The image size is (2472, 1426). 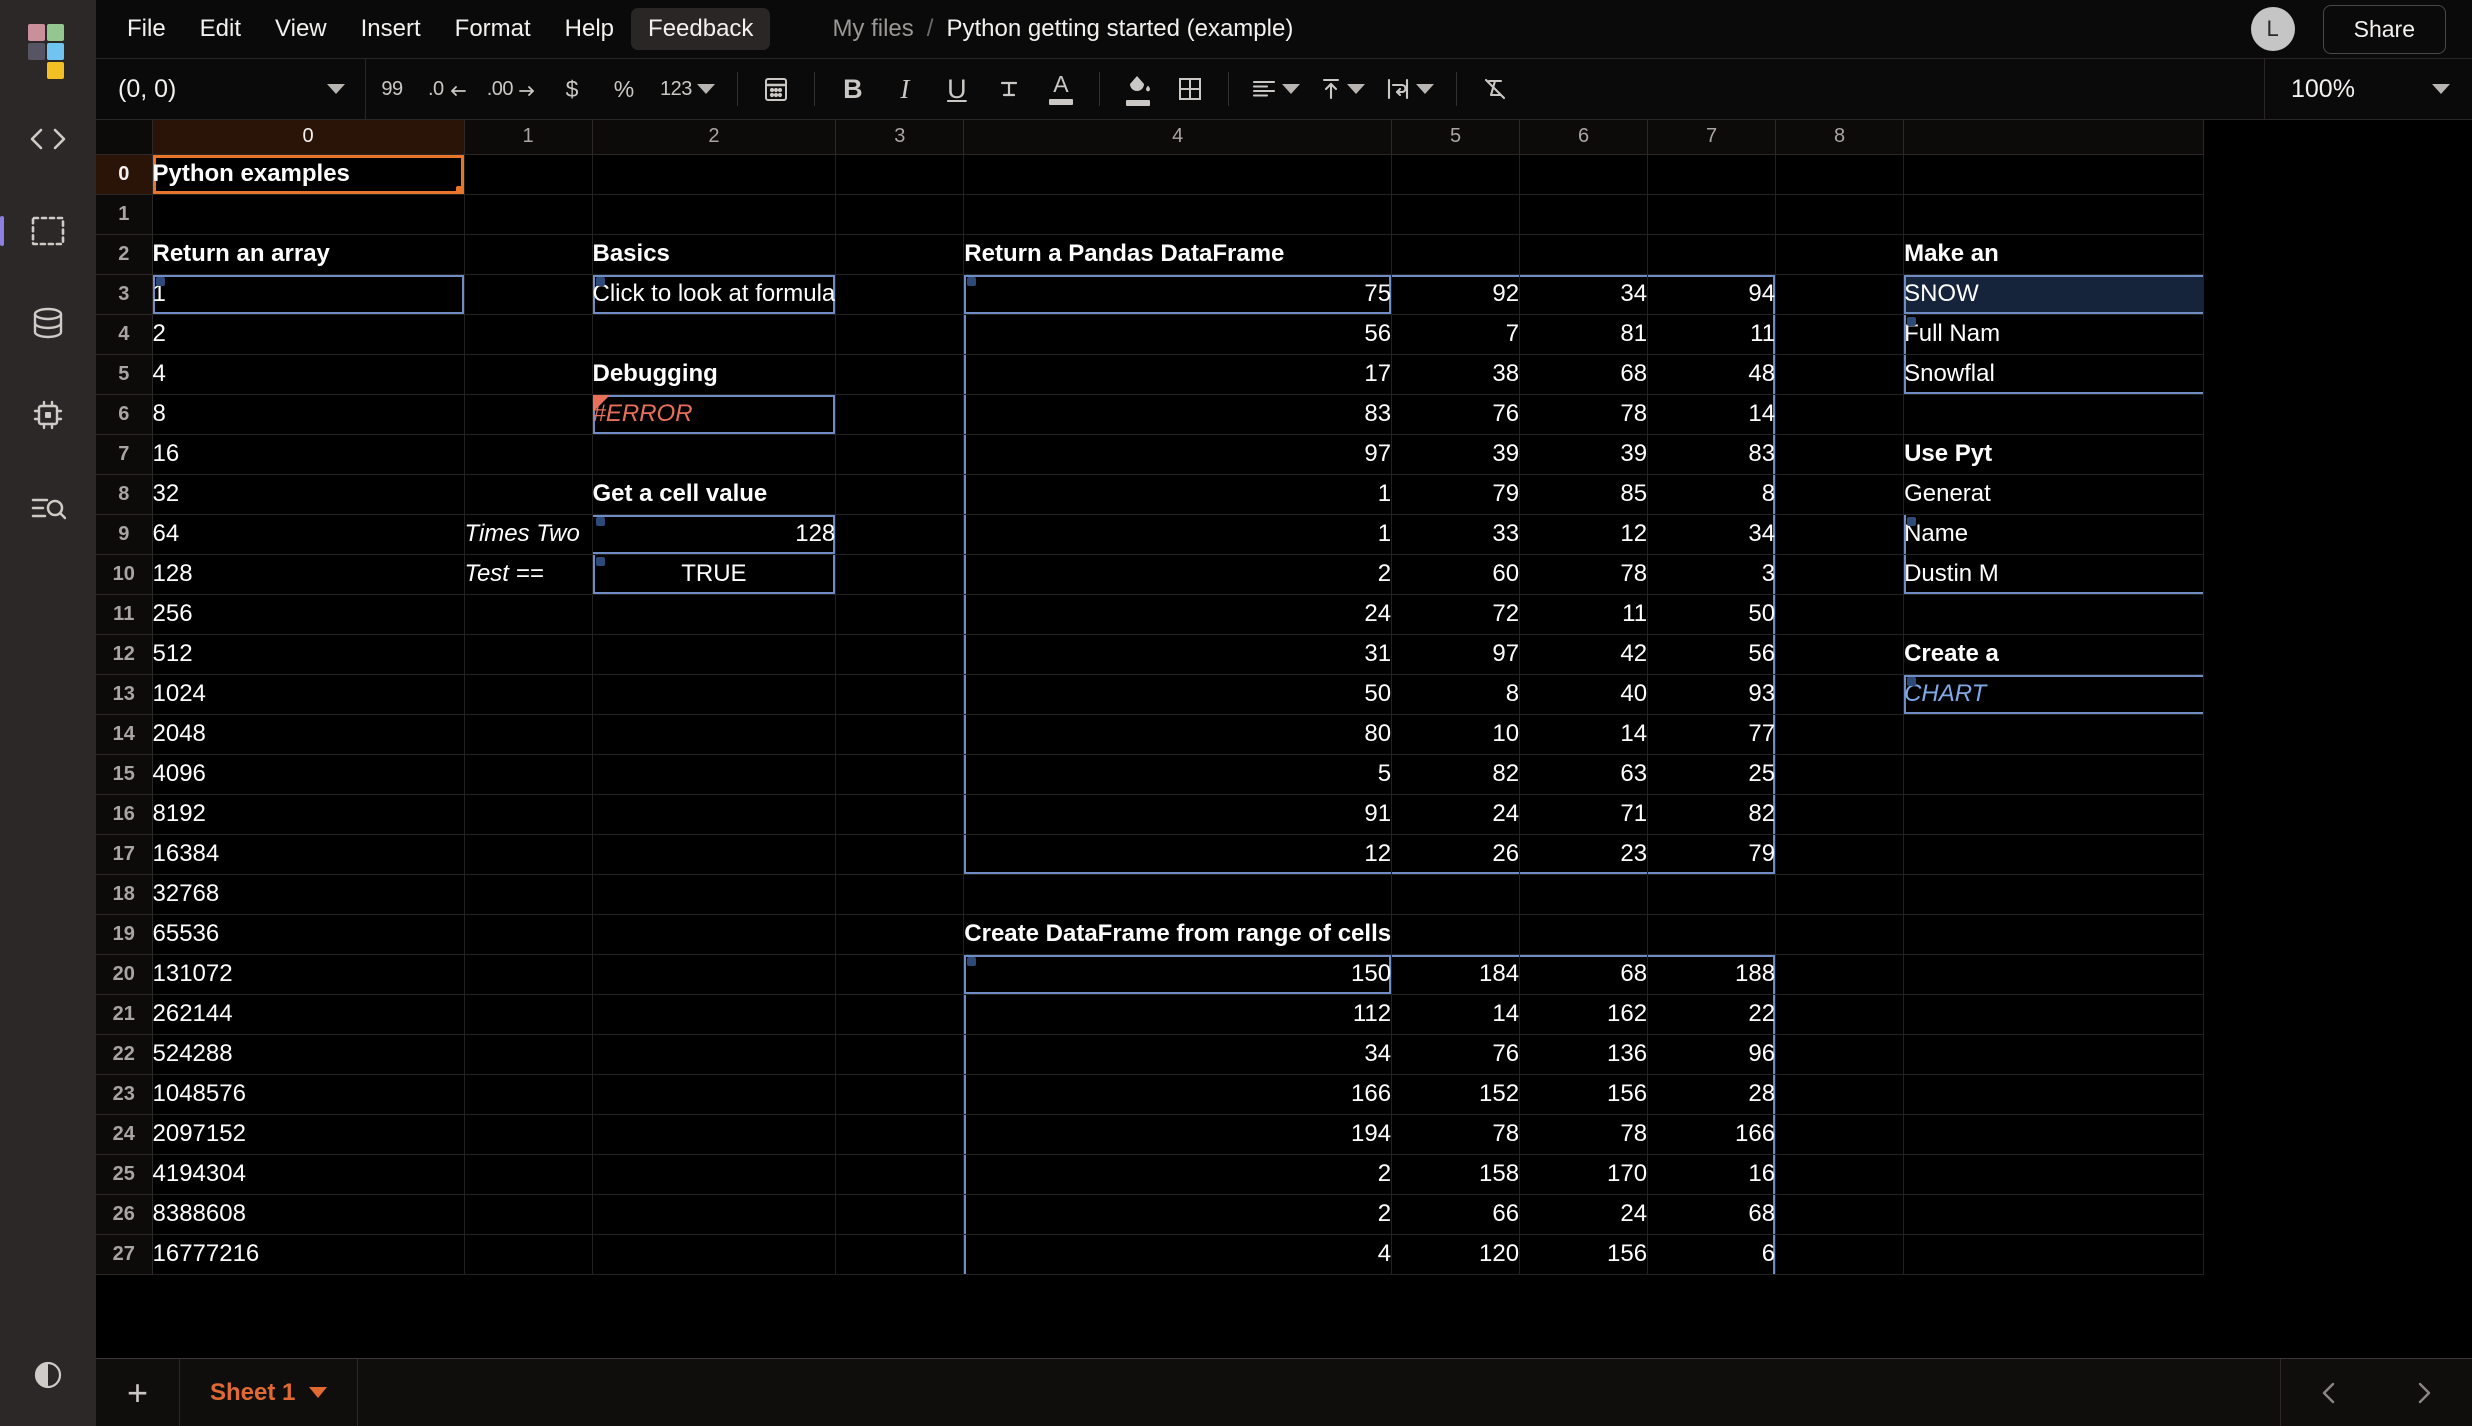 I want to click on grid-cell-17-7: 79, so click(x=1712, y=854).